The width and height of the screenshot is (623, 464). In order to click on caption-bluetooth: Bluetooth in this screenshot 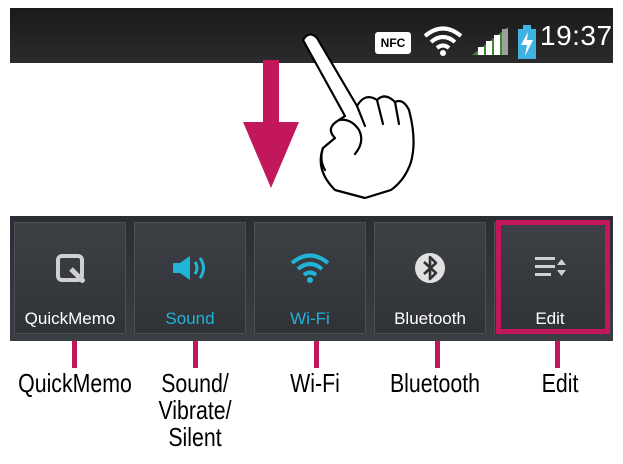, I will do `click(435, 383)`.